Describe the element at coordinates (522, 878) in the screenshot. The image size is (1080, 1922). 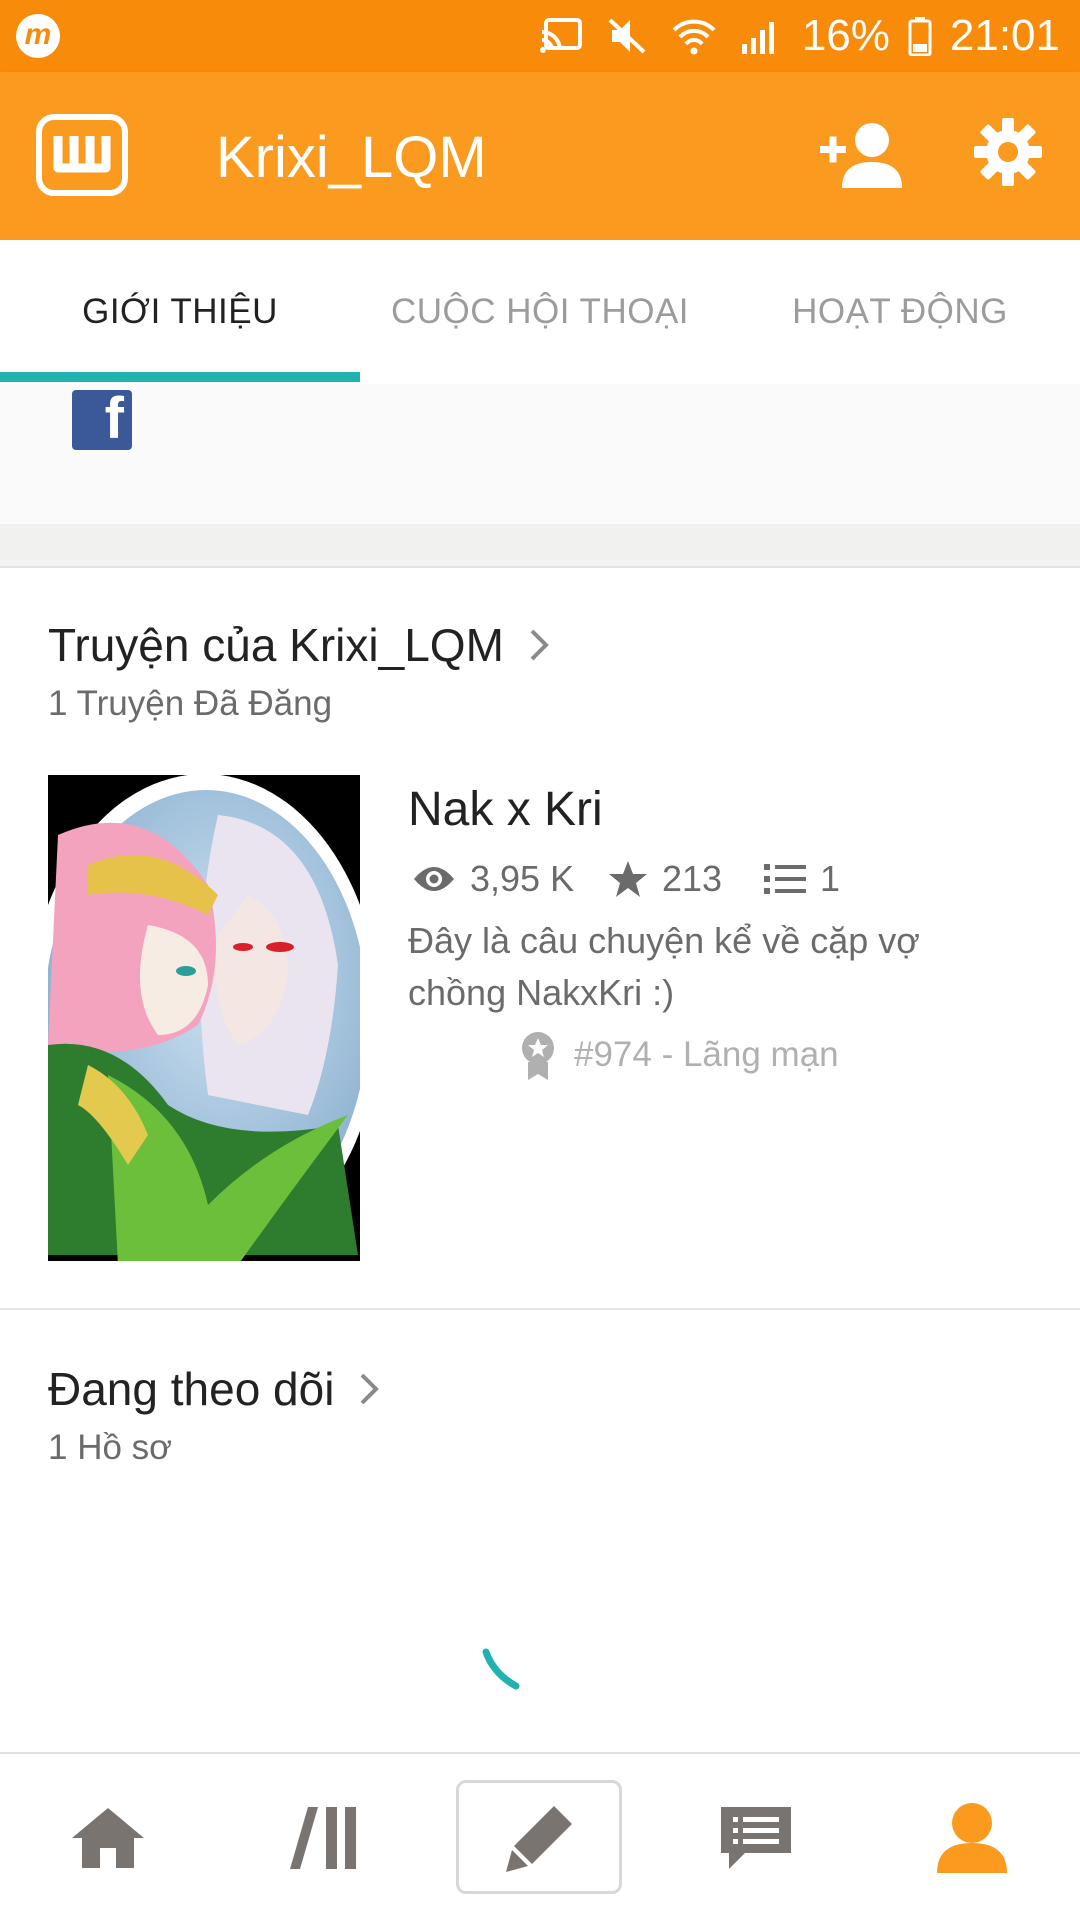
I see `reads-count: 3,95 K` at that location.